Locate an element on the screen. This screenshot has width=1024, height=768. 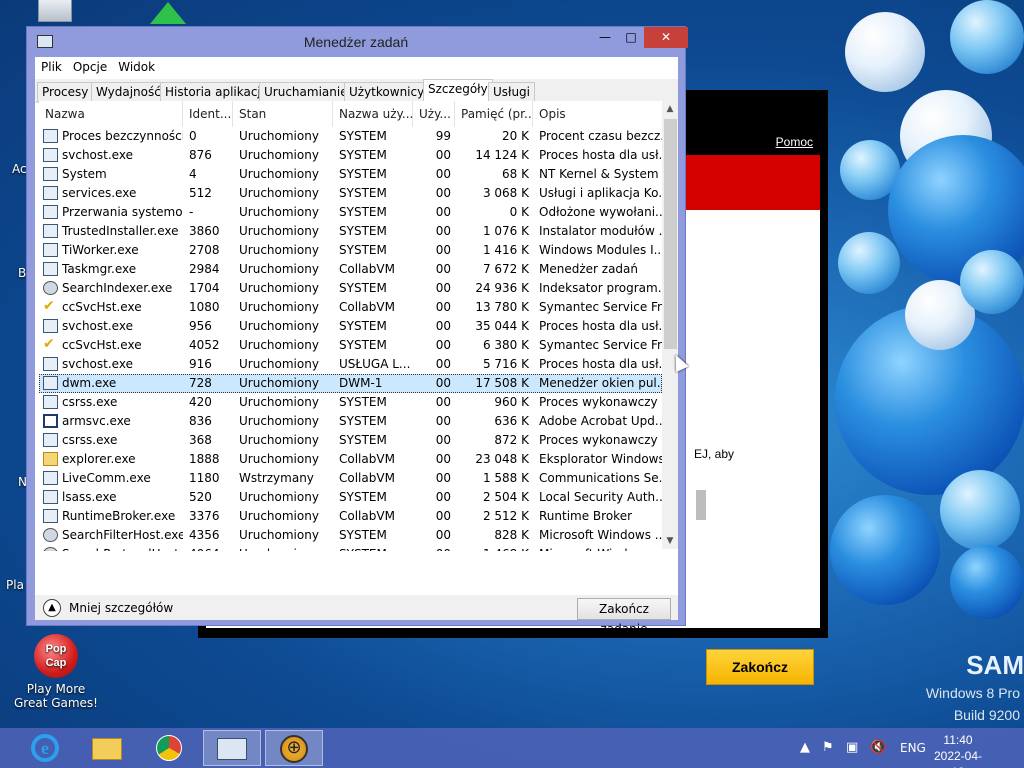
desktop-icon-label: Ac is located at coordinates (19, 169).